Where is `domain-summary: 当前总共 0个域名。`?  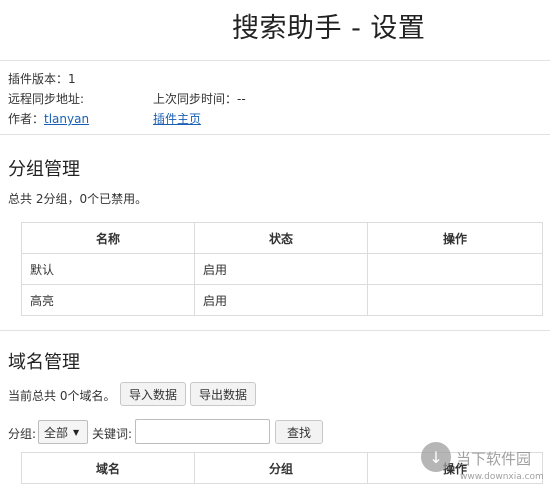 domain-summary: 当前总共 0个域名。 is located at coordinates (62, 396).